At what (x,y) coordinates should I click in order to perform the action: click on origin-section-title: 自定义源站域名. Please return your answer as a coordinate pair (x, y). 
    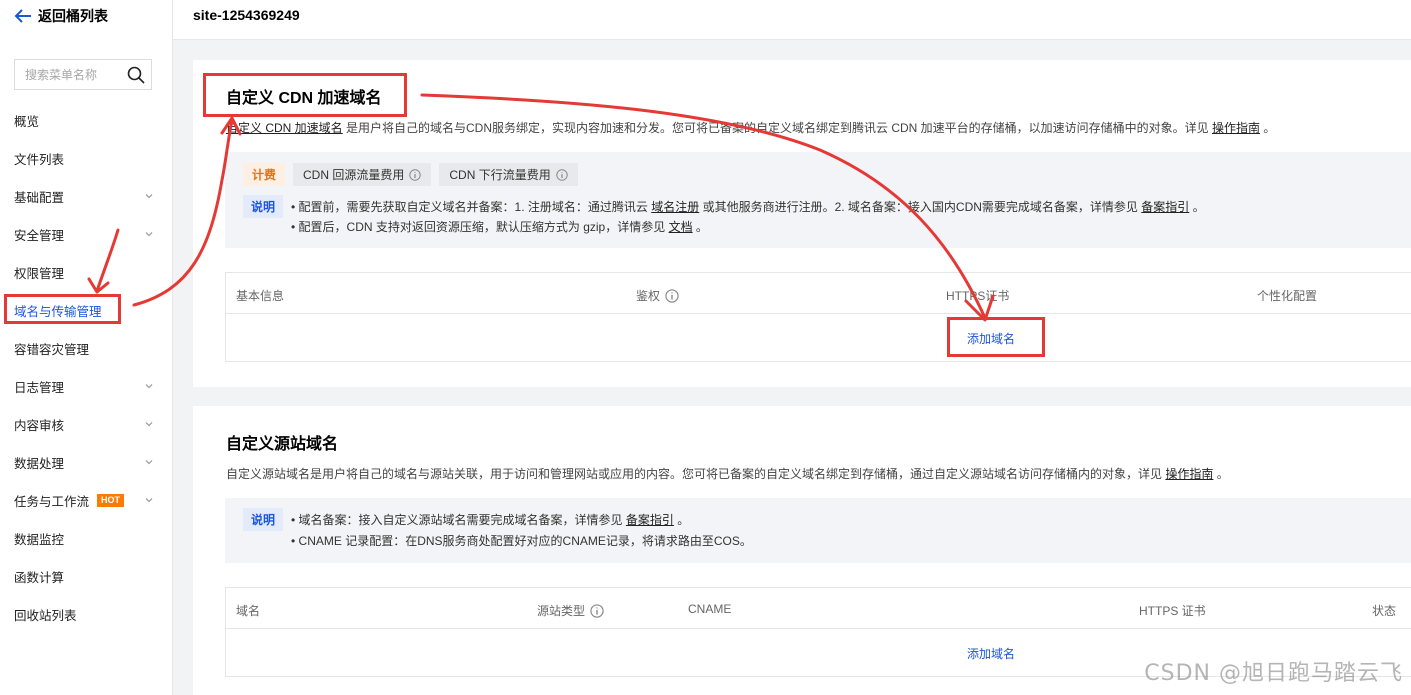
    Looking at the image, I should click on (282, 444).